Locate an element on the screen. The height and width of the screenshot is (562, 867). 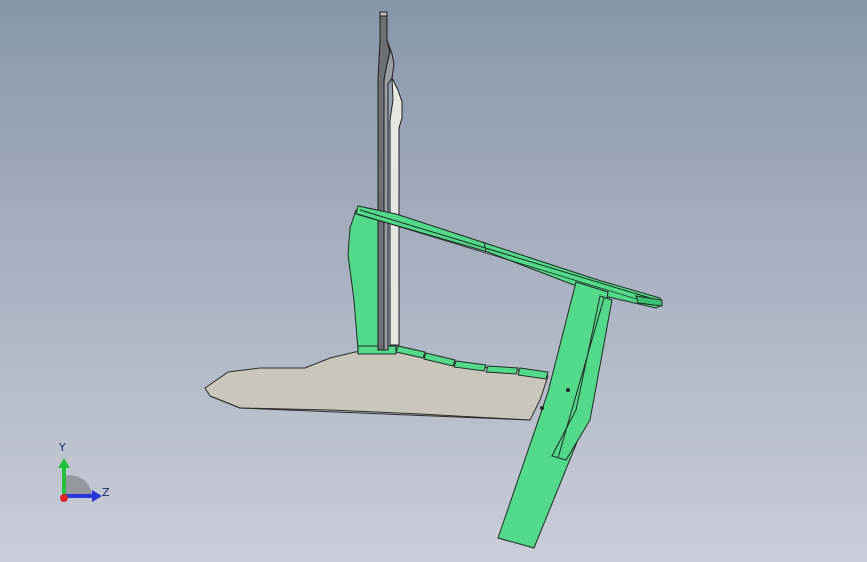
back-leg is located at coordinates (364, 280).